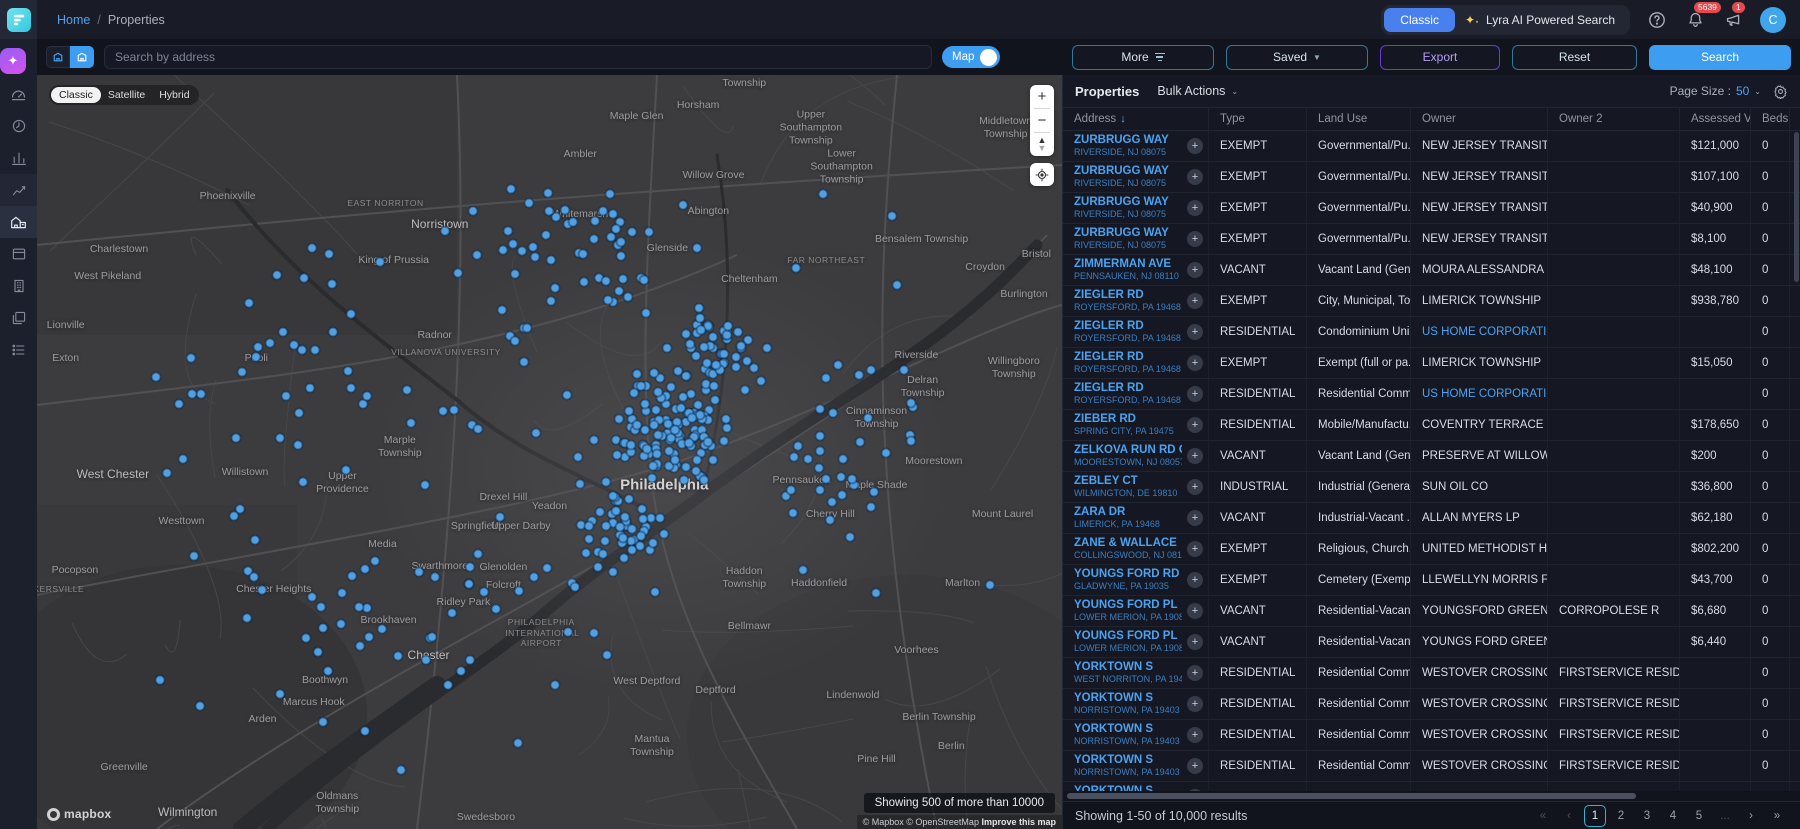  Describe the element at coordinates (1124, 419) in the screenshot. I see `address-link: ZIEBER RD` at that location.